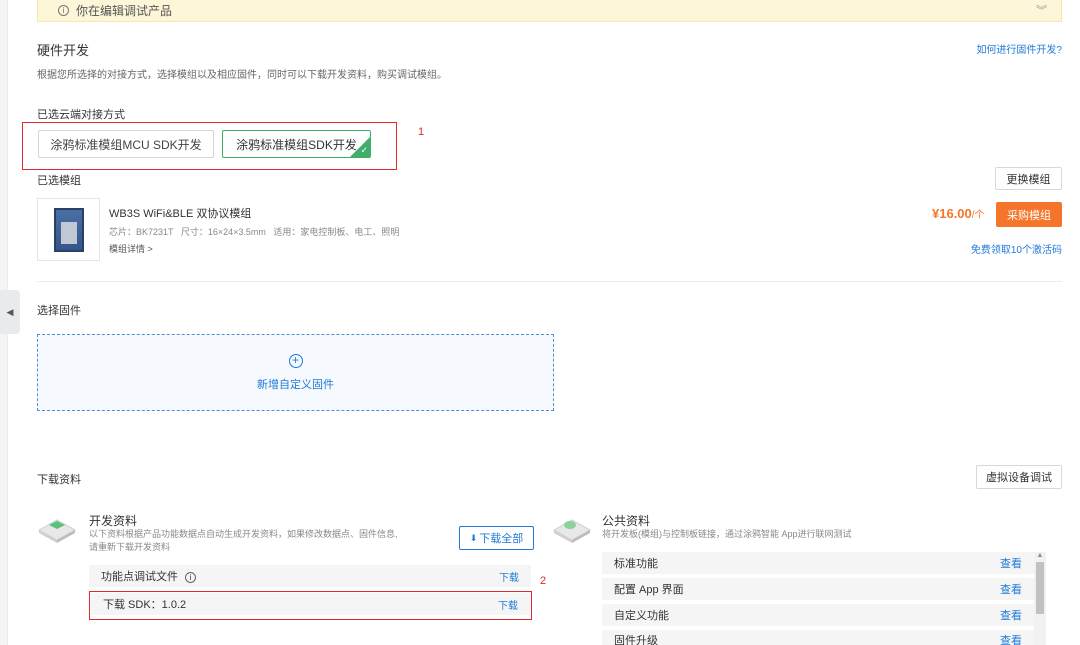 The height and width of the screenshot is (645, 1080). I want to click on dev-materials-desc-2: 请重新下载开发资料, so click(130, 547).